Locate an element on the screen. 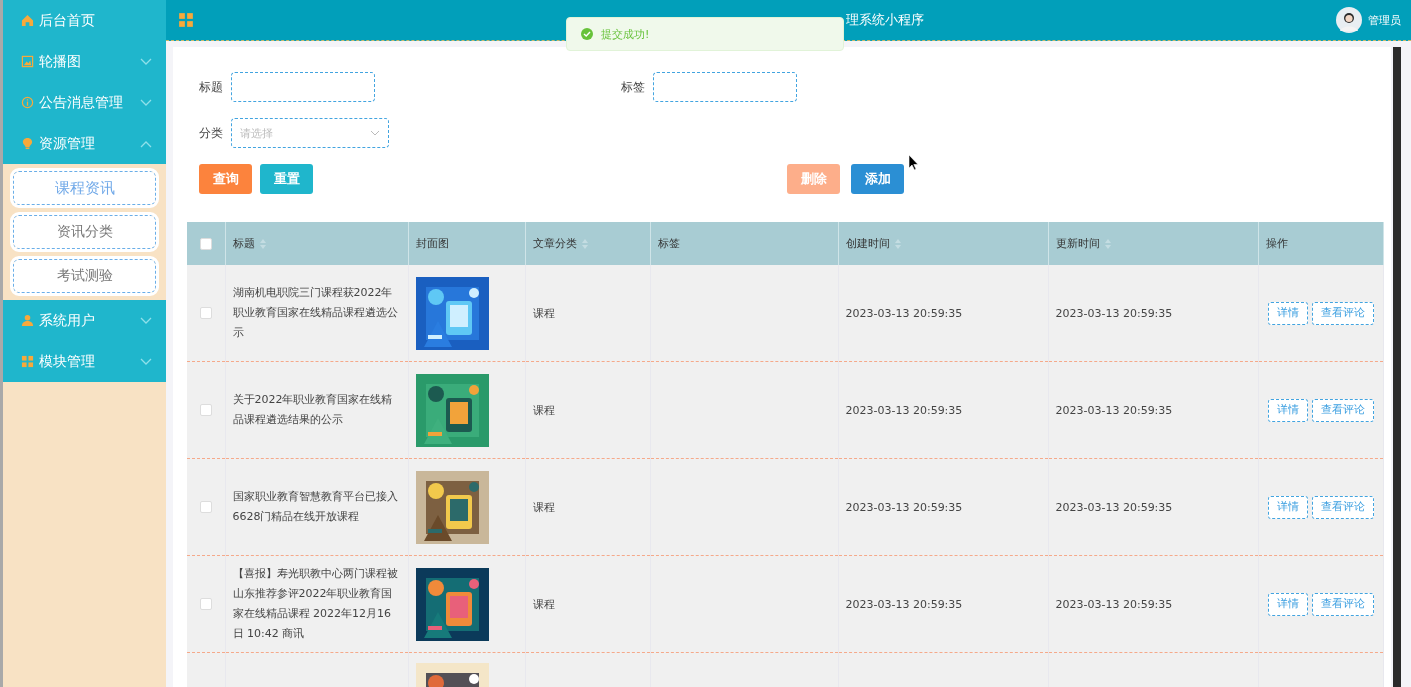 The width and height of the screenshot is (1411, 687). column-header: 创建时间 is located at coordinates (943, 243).